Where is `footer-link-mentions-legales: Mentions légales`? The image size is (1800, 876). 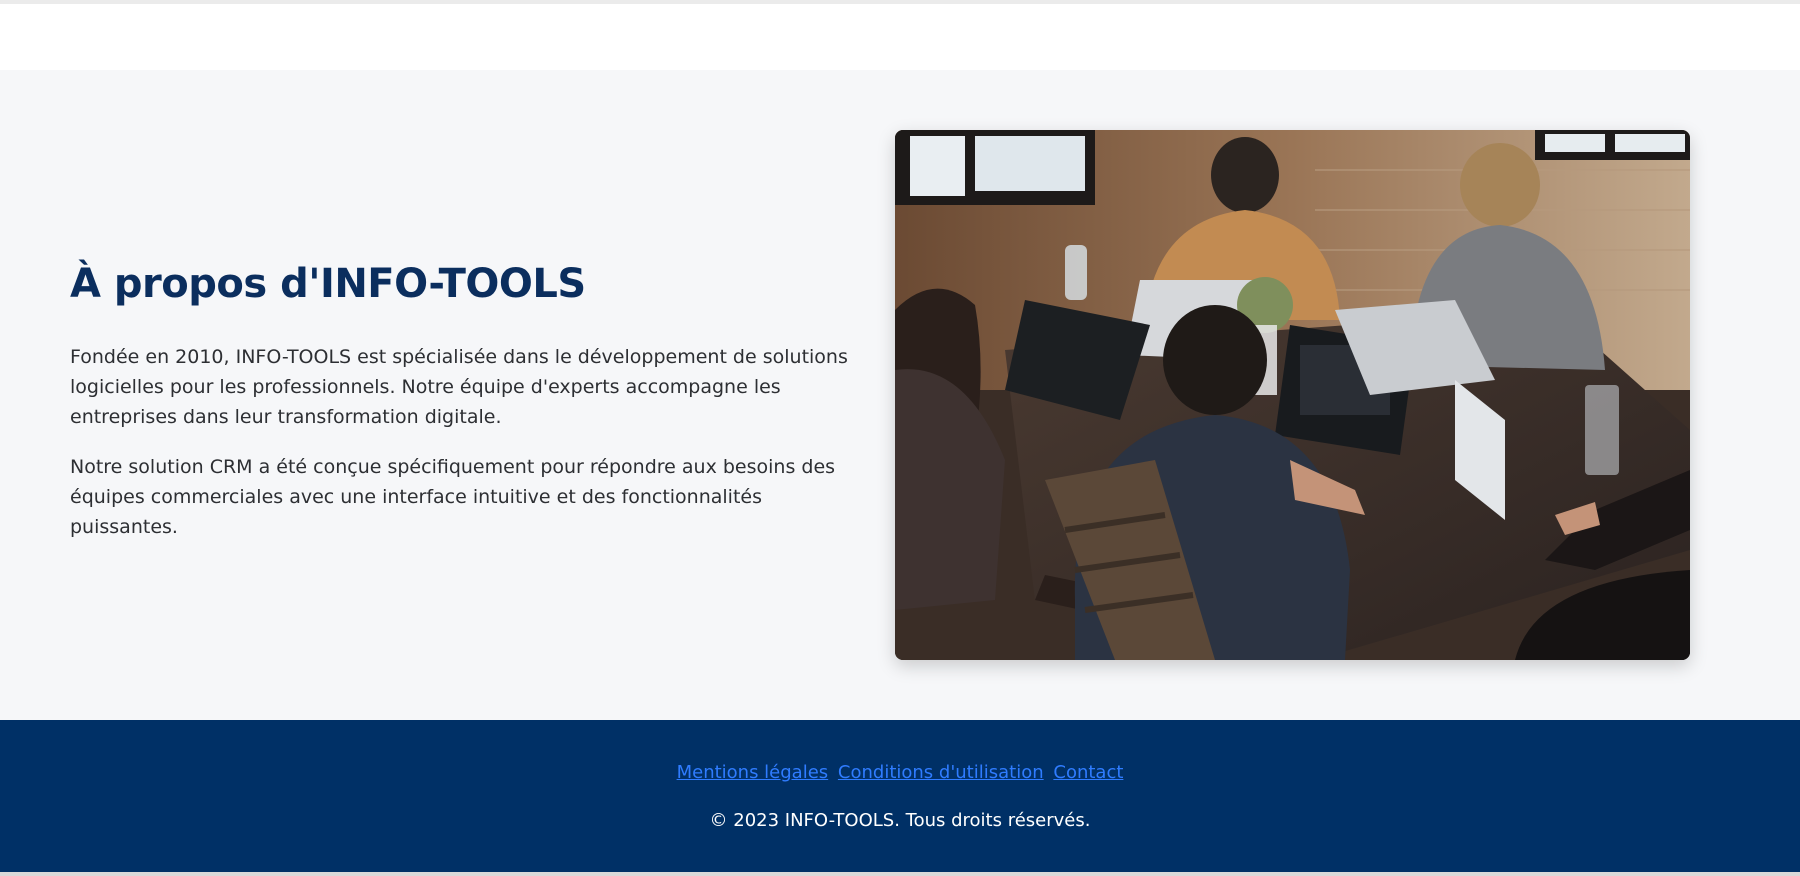 footer-link-mentions-legales: Mentions légales is located at coordinates (753, 772).